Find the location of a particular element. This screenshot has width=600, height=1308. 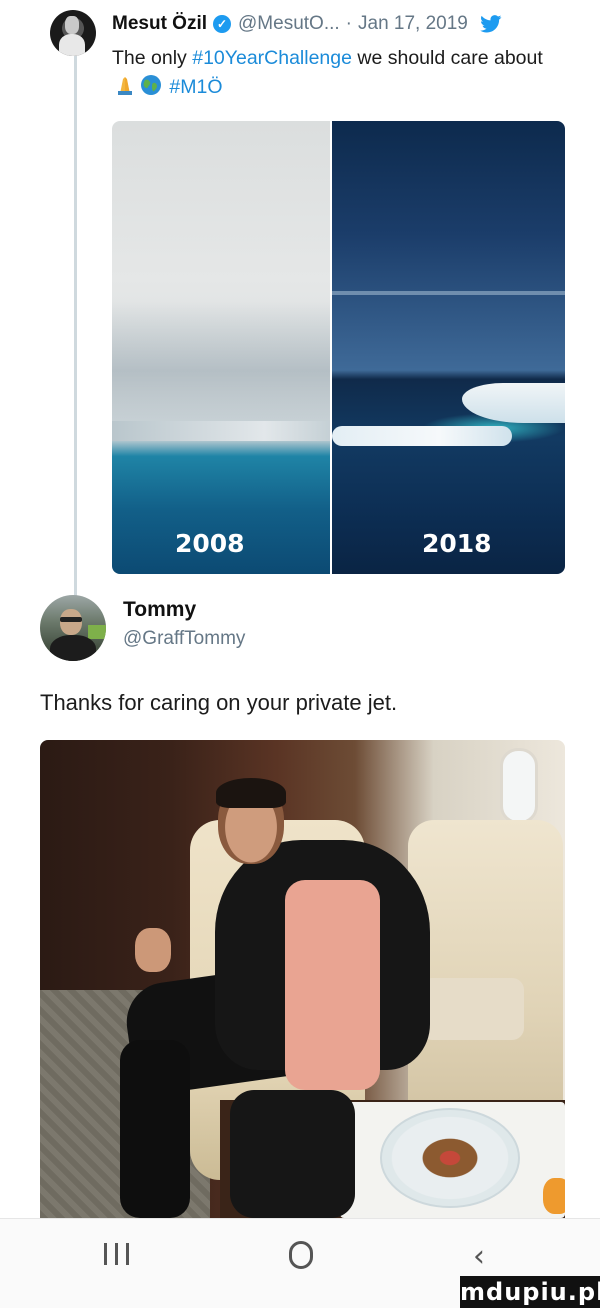

image-caption-right: 2018 is located at coordinates (457, 543).